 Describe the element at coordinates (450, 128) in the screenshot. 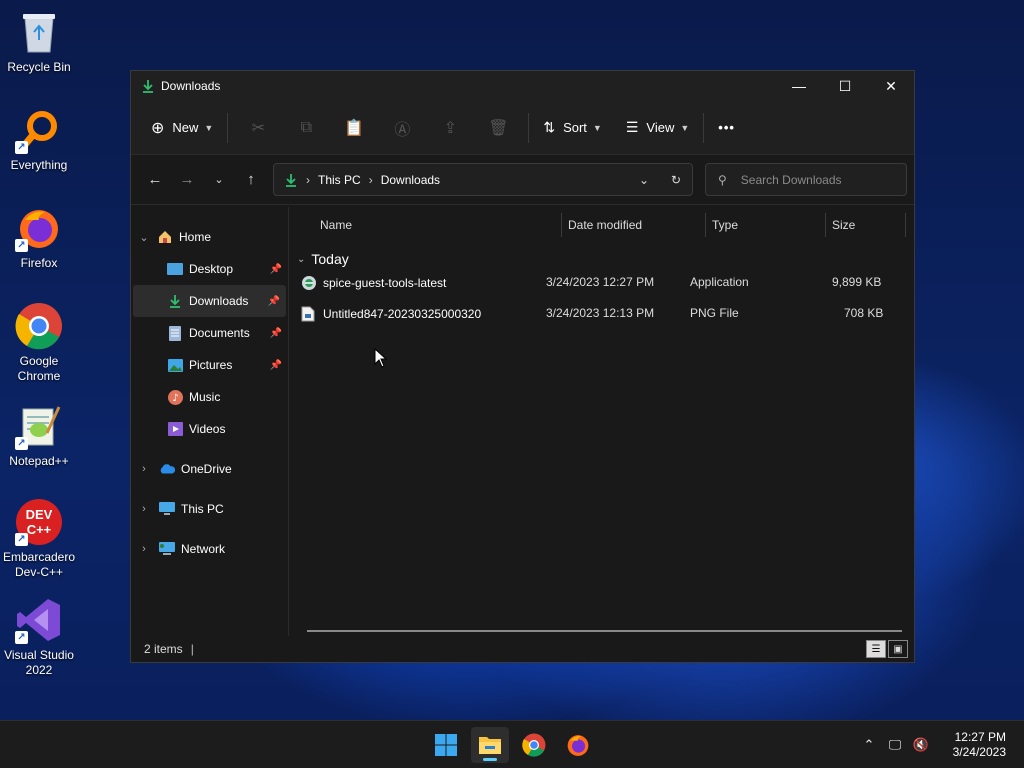

I see `share-icon: ⇪` at that location.